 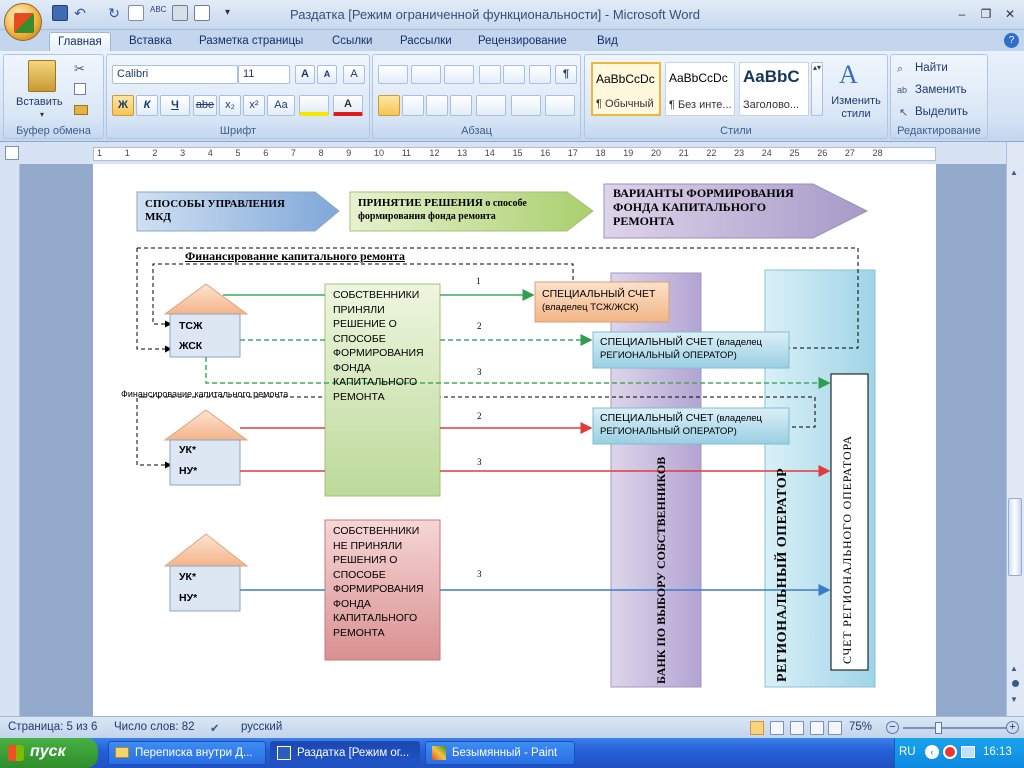 I want to click on multilevel-list-icon, so click(x=459, y=74).